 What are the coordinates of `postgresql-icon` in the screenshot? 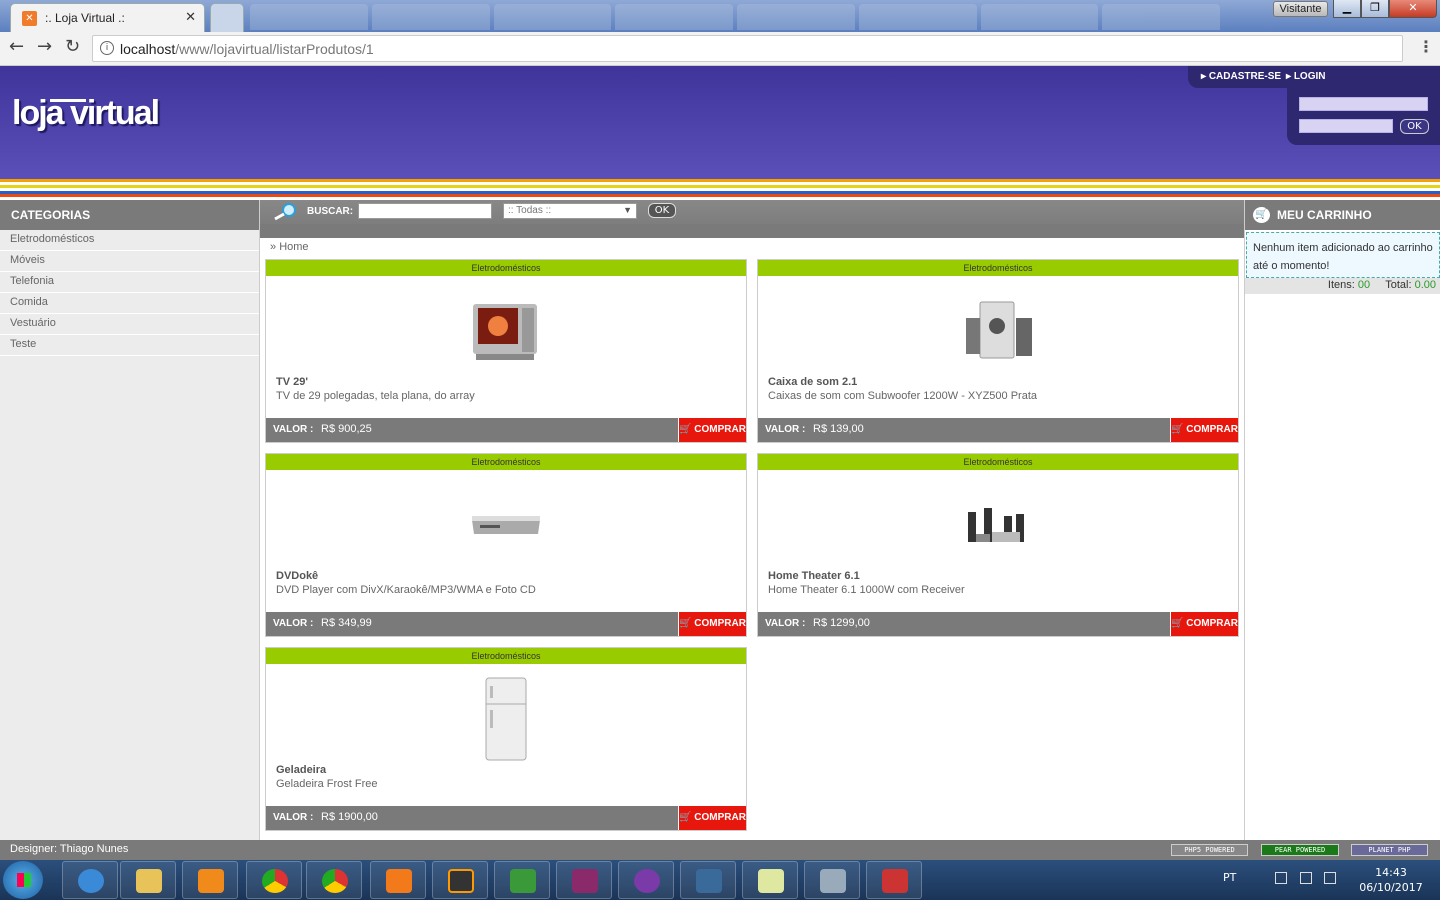 It's located at (832, 880).